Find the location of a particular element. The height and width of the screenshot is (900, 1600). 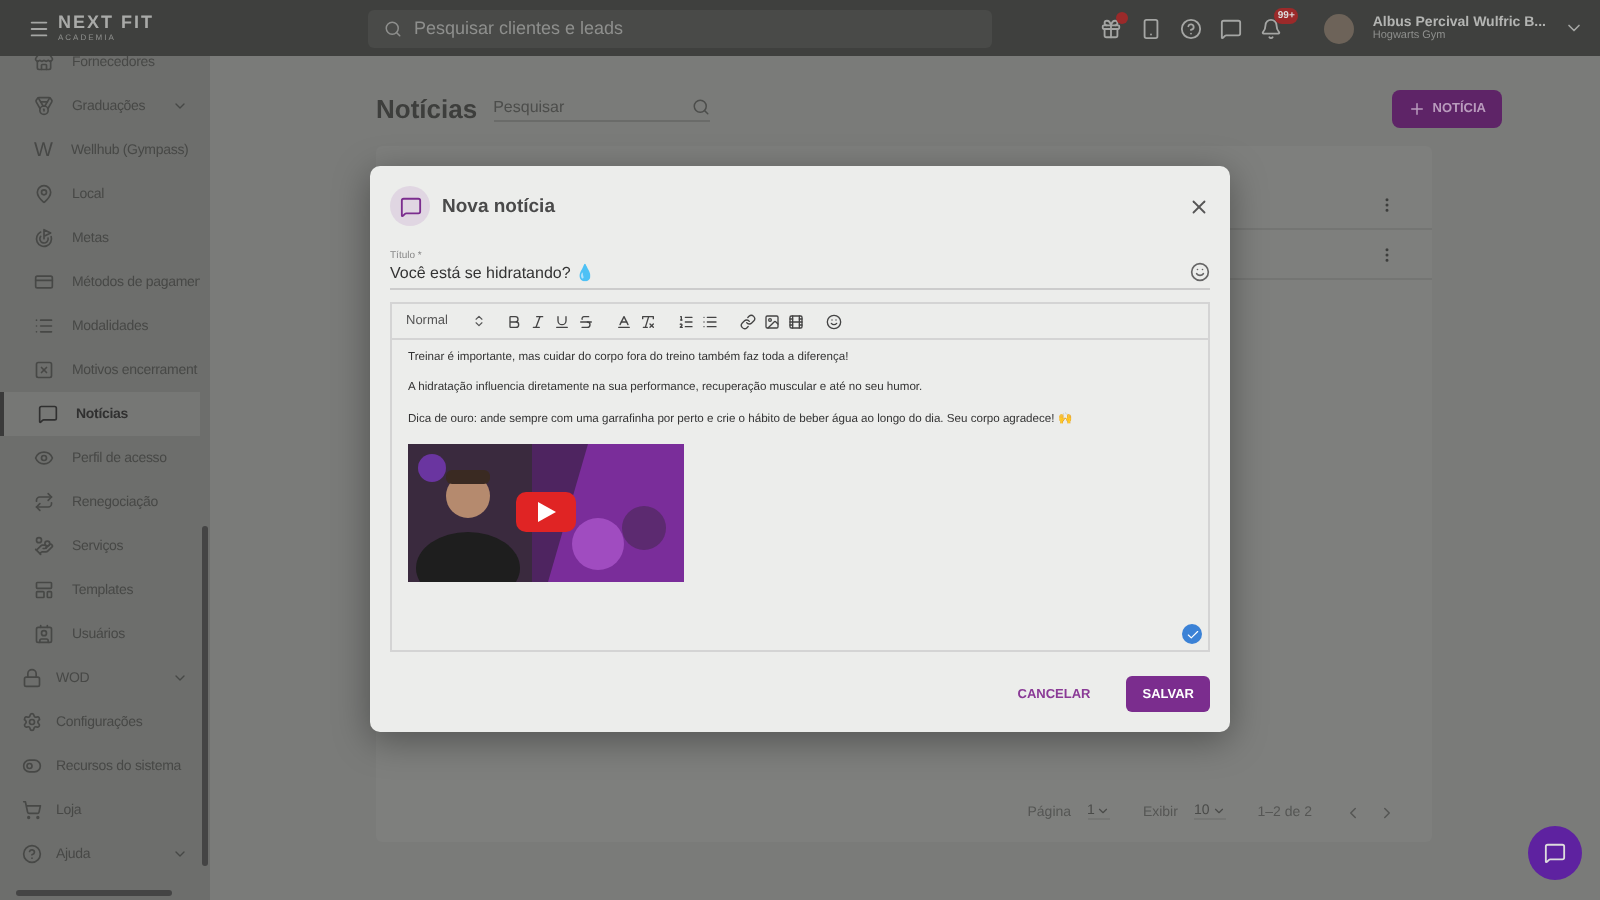

numbered-list-icon is located at coordinates (685, 321).